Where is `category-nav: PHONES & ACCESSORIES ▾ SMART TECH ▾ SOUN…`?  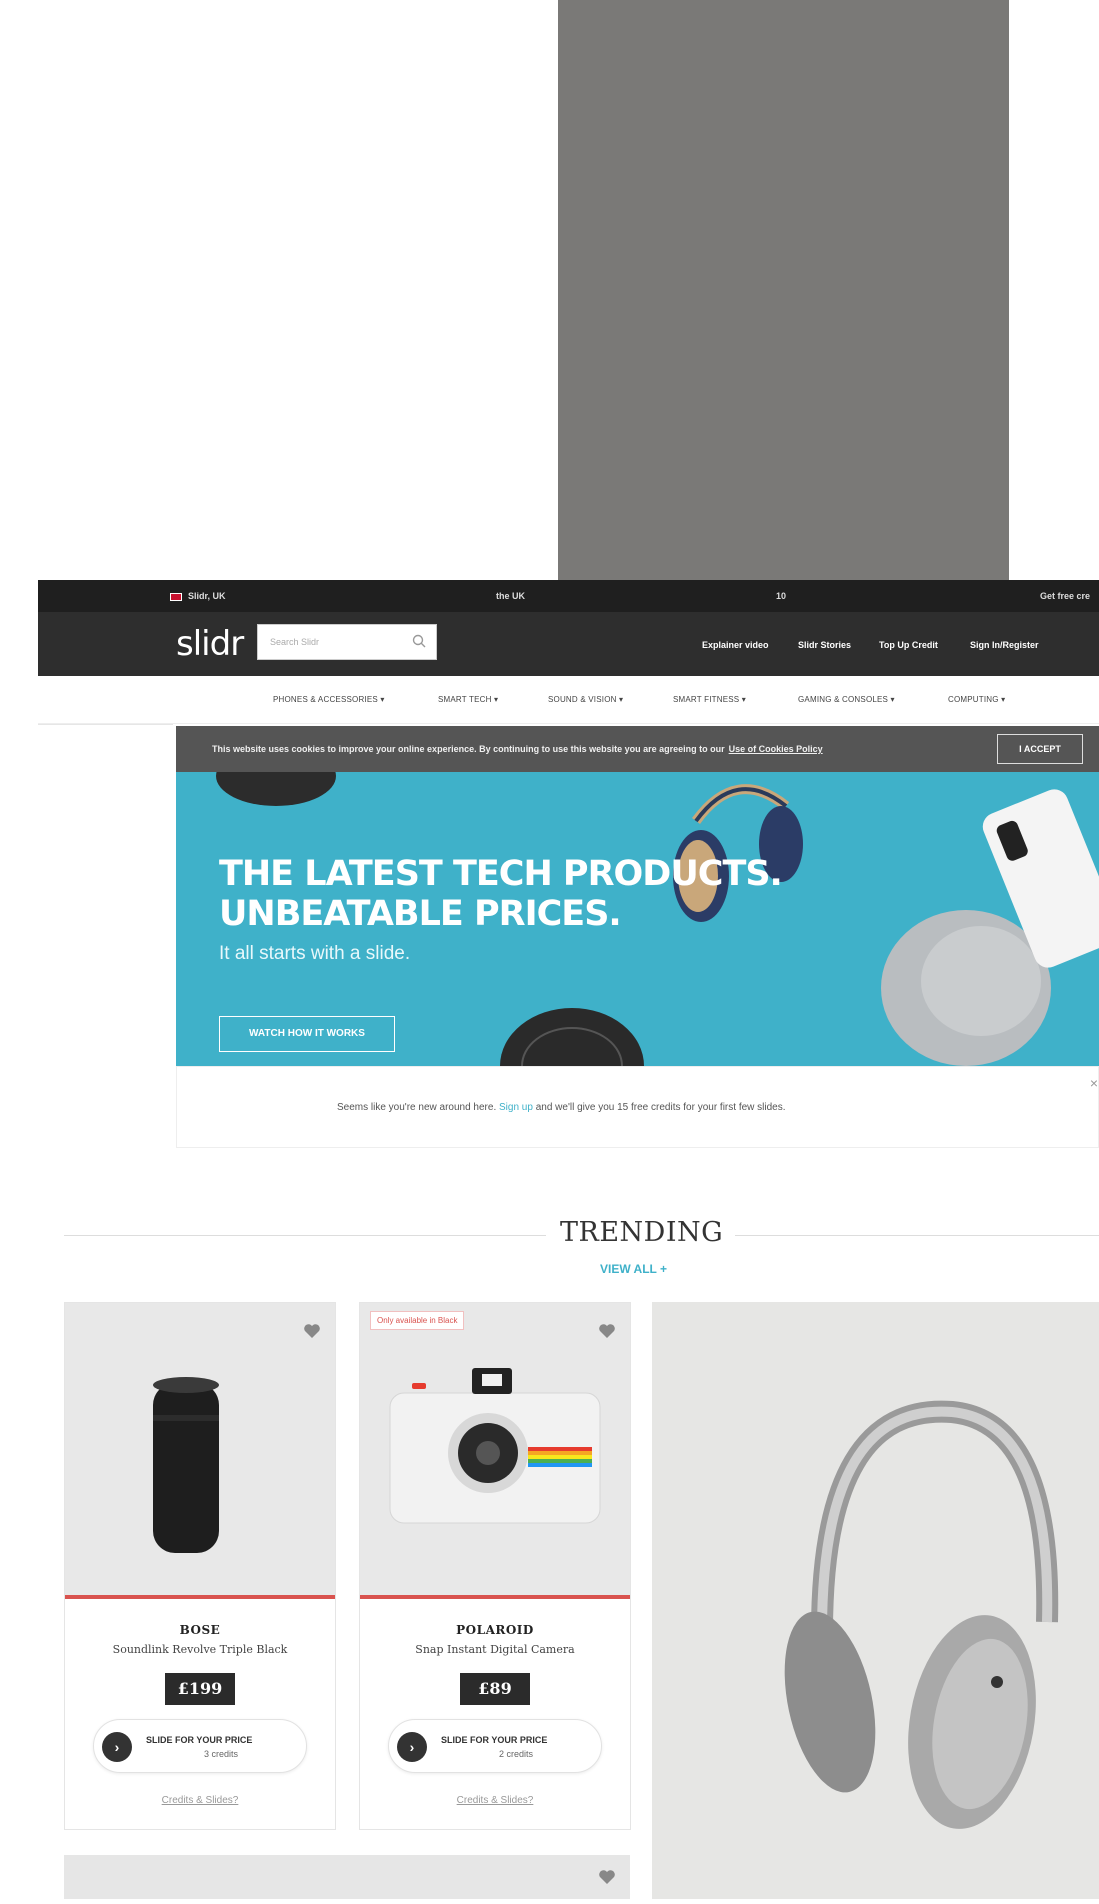
category-nav: PHONES & ACCESSORIES ▾ SMART TECH ▾ SOUN… is located at coordinates (568, 700).